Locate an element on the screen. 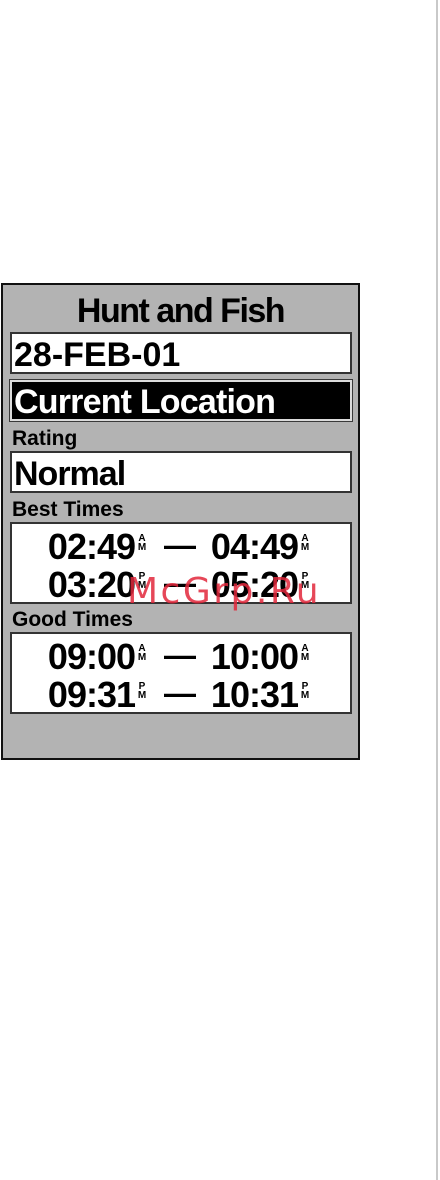 This screenshot has width=440, height=1180. rating-label: Rating is located at coordinates (45, 438).